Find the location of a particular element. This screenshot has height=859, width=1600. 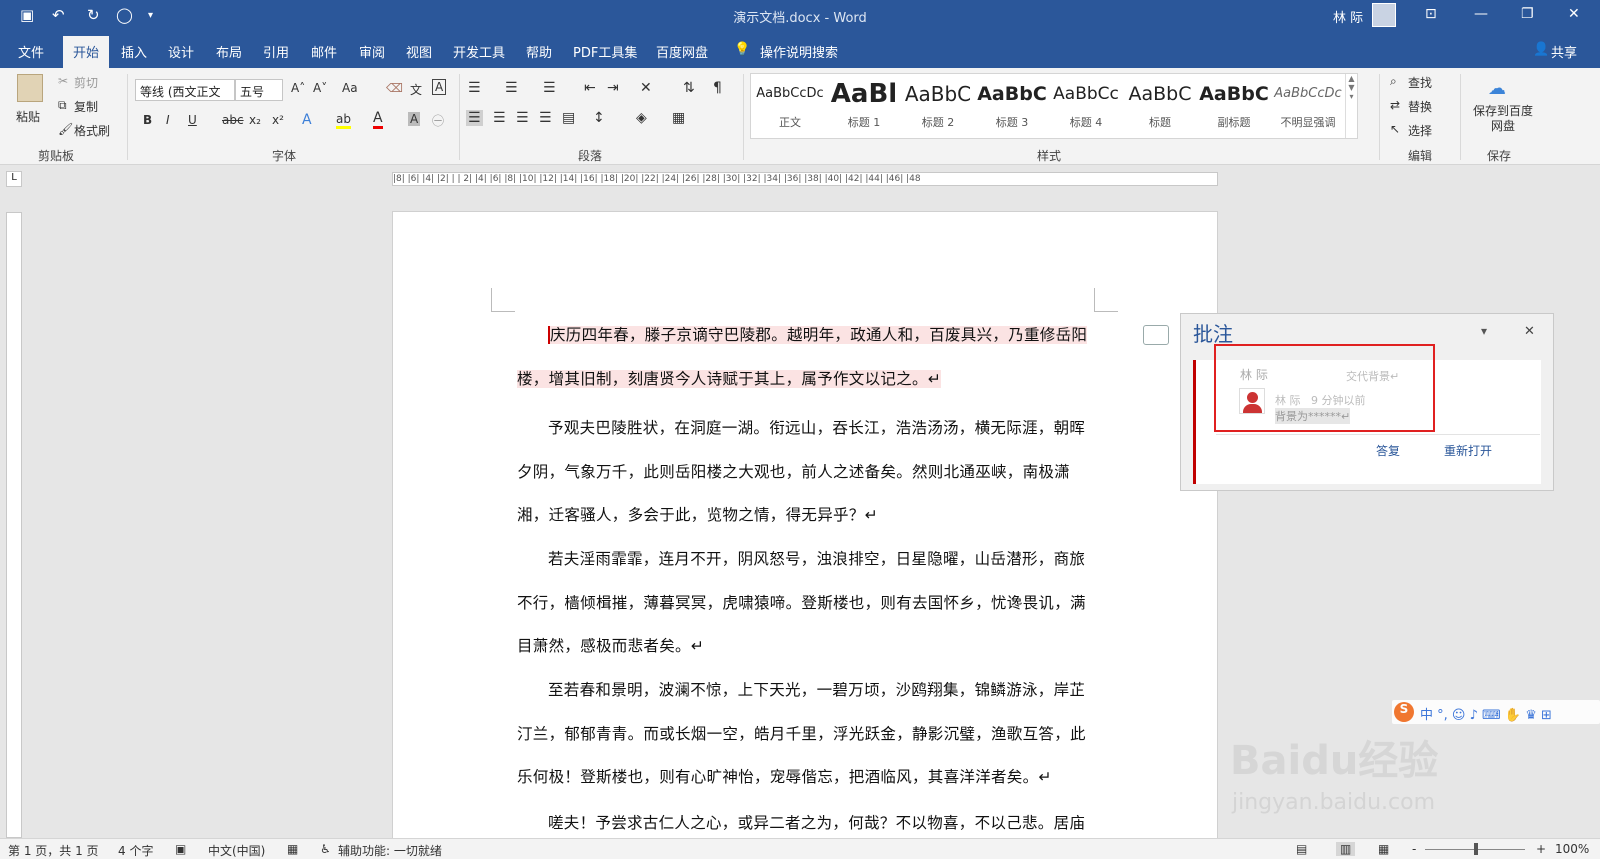

strikethrough-button: abc is located at coordinates (233, 120).